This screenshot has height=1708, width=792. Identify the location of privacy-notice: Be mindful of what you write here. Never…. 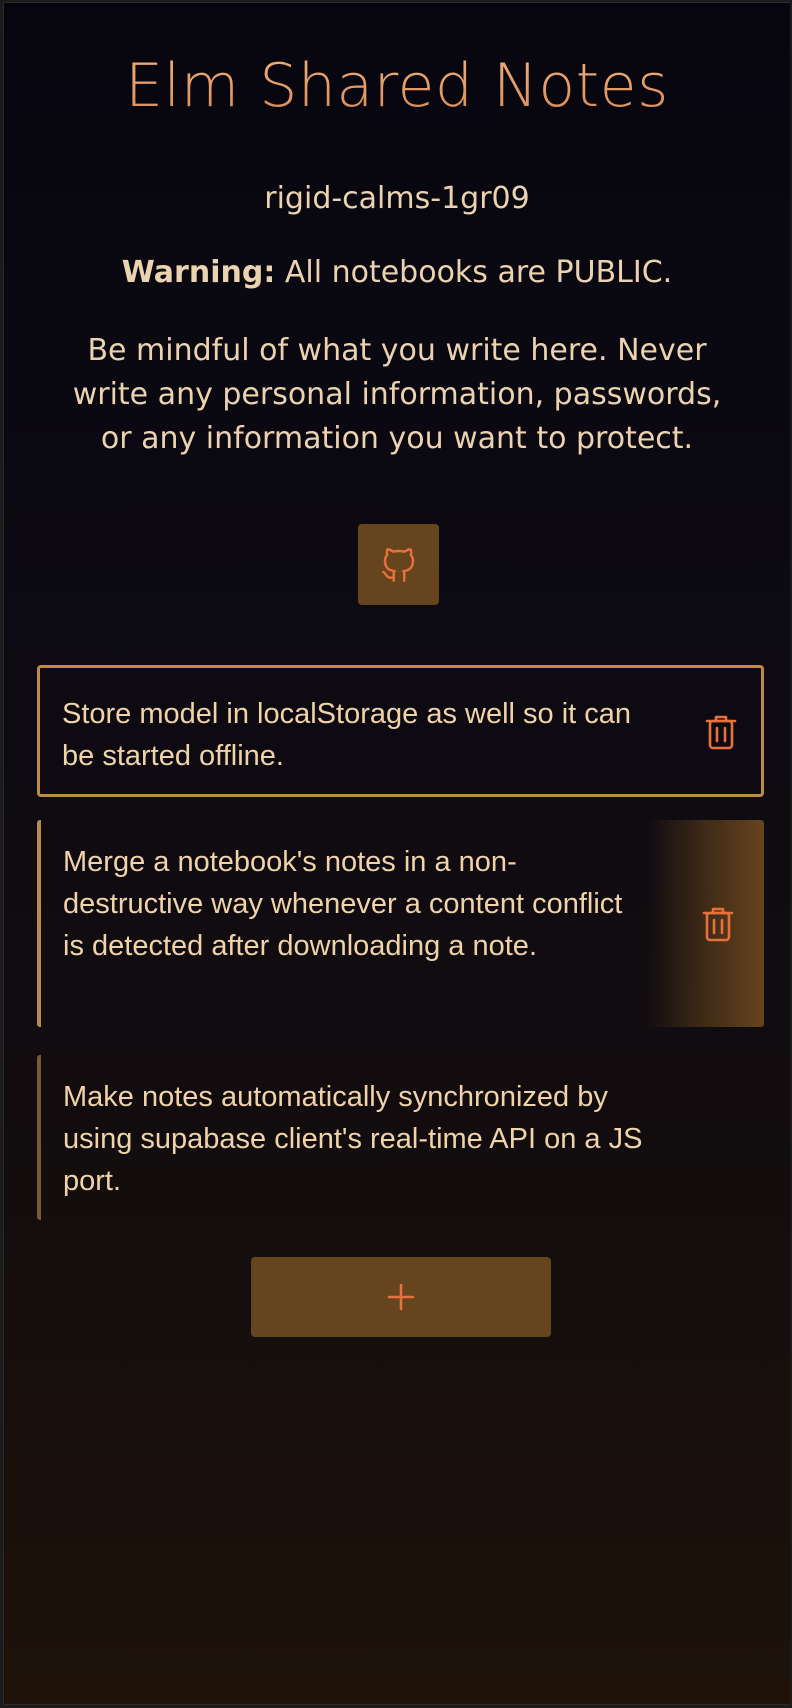
(397, 394).